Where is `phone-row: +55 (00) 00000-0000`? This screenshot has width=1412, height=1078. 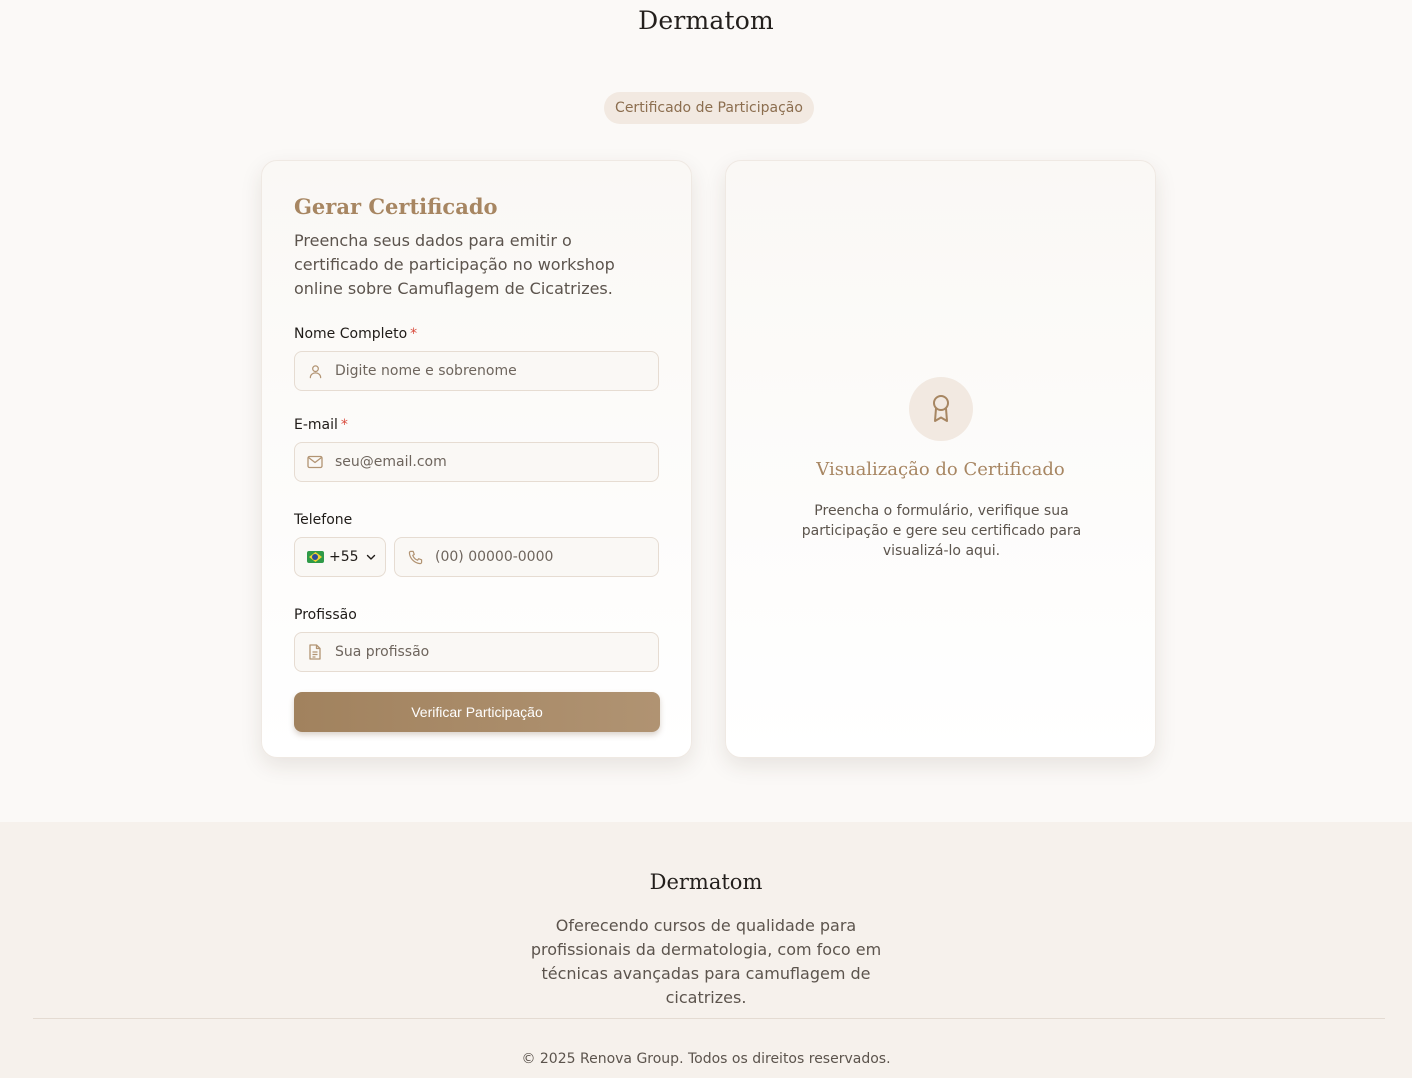
phone-row: +55 (00) 00000-0000 is located at coordinates (476, 557).